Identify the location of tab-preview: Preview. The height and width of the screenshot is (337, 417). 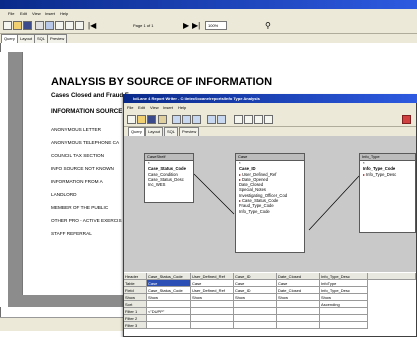
(57, 38).